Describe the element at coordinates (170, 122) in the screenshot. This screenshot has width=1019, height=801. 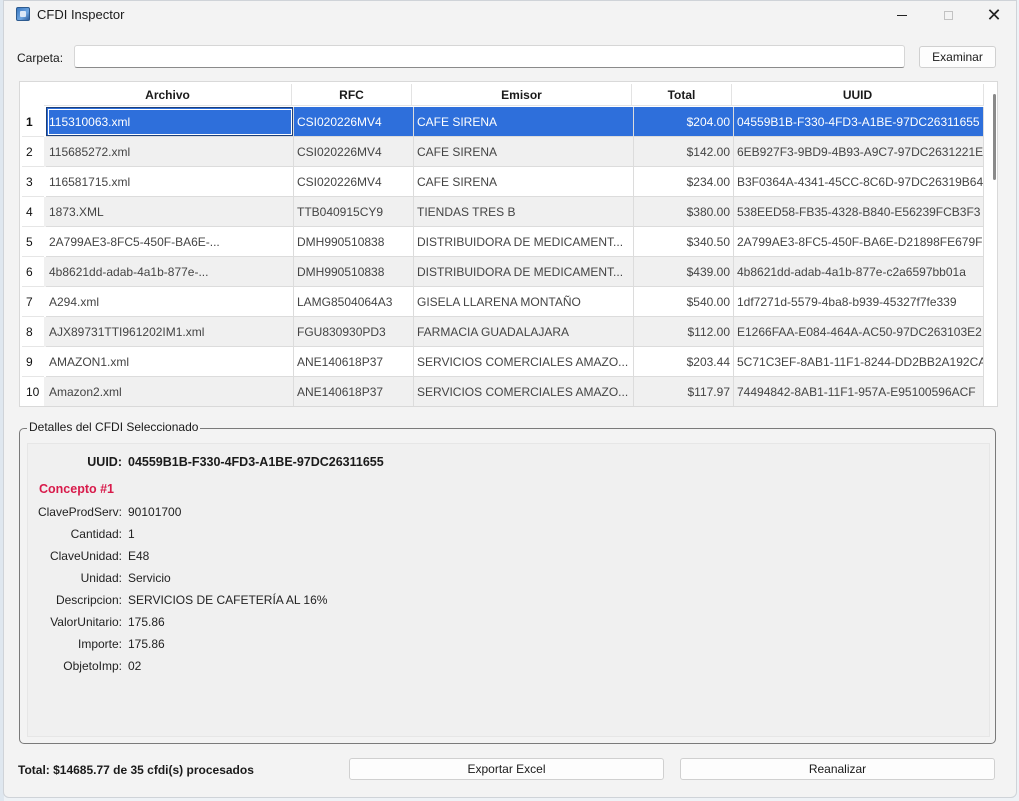
I see `cell-archivo: 115310063.xml` at that location.